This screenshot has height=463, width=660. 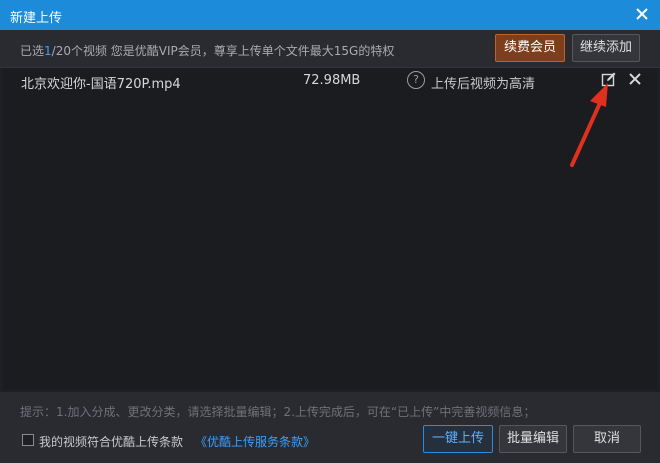 I want to click on terms-label: 我的视频符合优酷上传条款, so click(x=111, y=442).